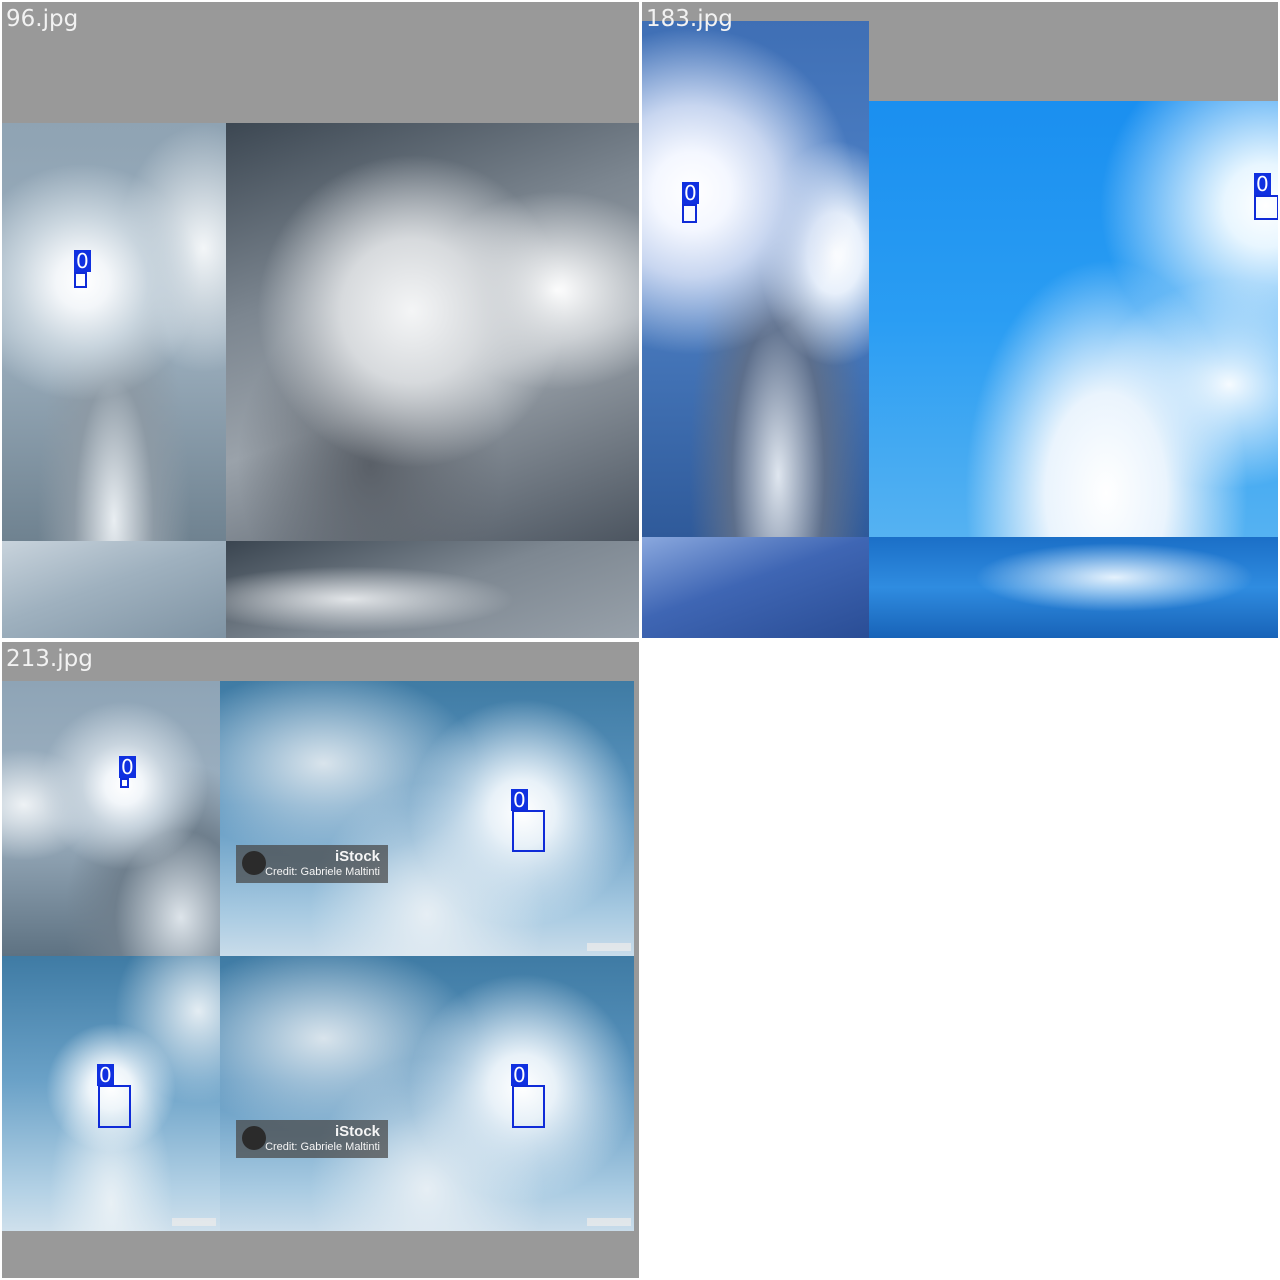 The width and height of the screenshot is (1280, 1280). Describe the element at coordinates (432, 589) in the screenshot. I see `cloud-tile-bottom` at that location.